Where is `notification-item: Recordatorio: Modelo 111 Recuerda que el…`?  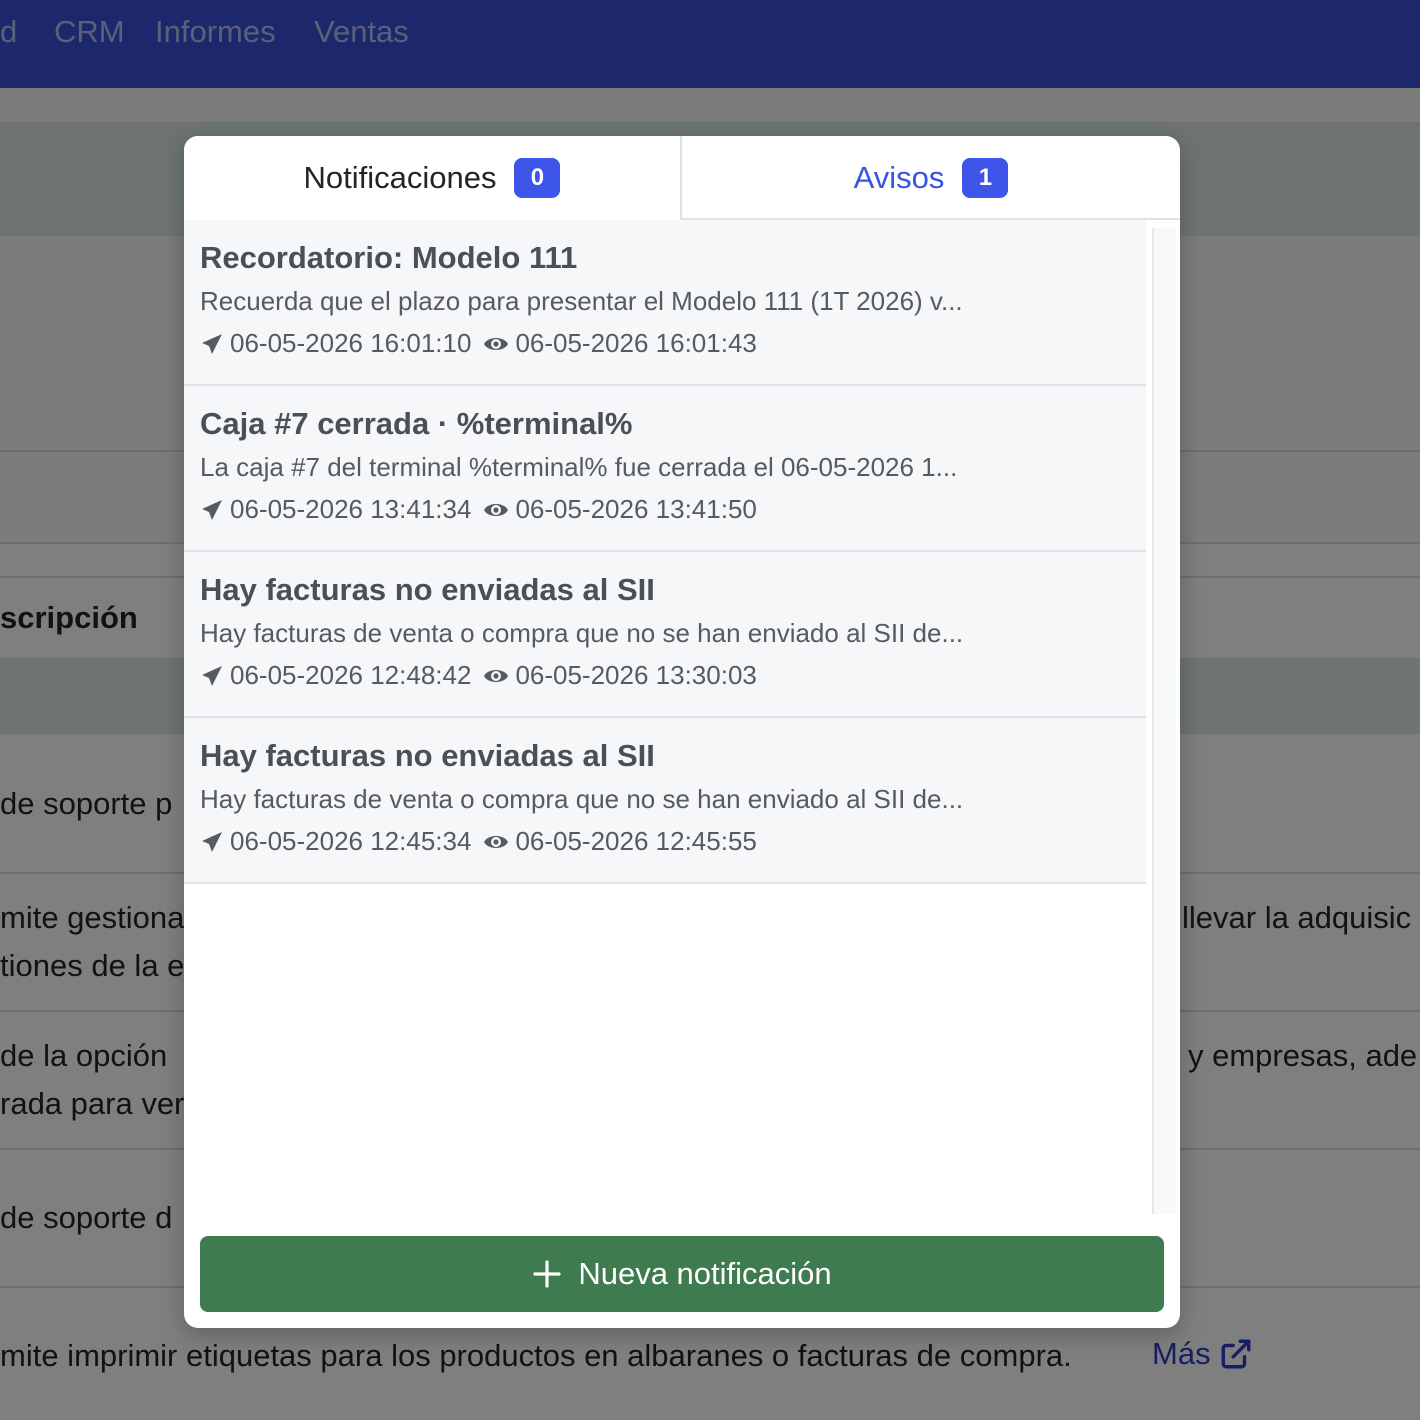
notification-item: Recordatorio: Modelo 111 Recuerda que el… is located at coordinates (665, 303).